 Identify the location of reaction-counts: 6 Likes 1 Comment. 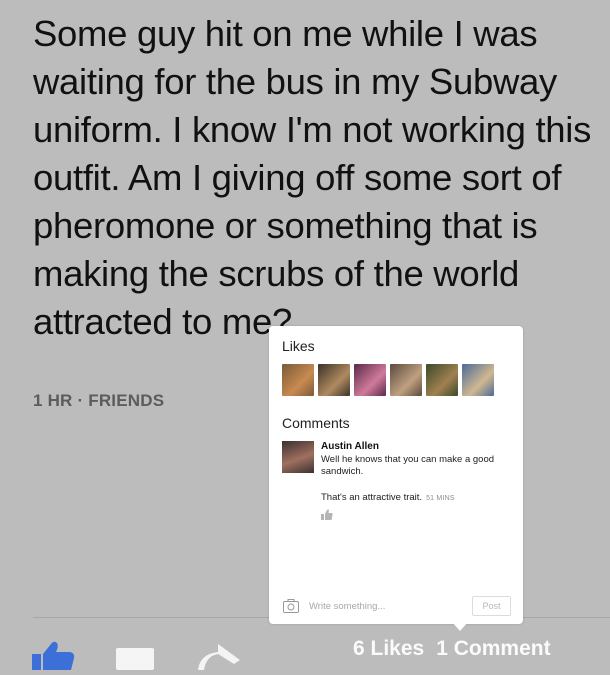
(458, 649).